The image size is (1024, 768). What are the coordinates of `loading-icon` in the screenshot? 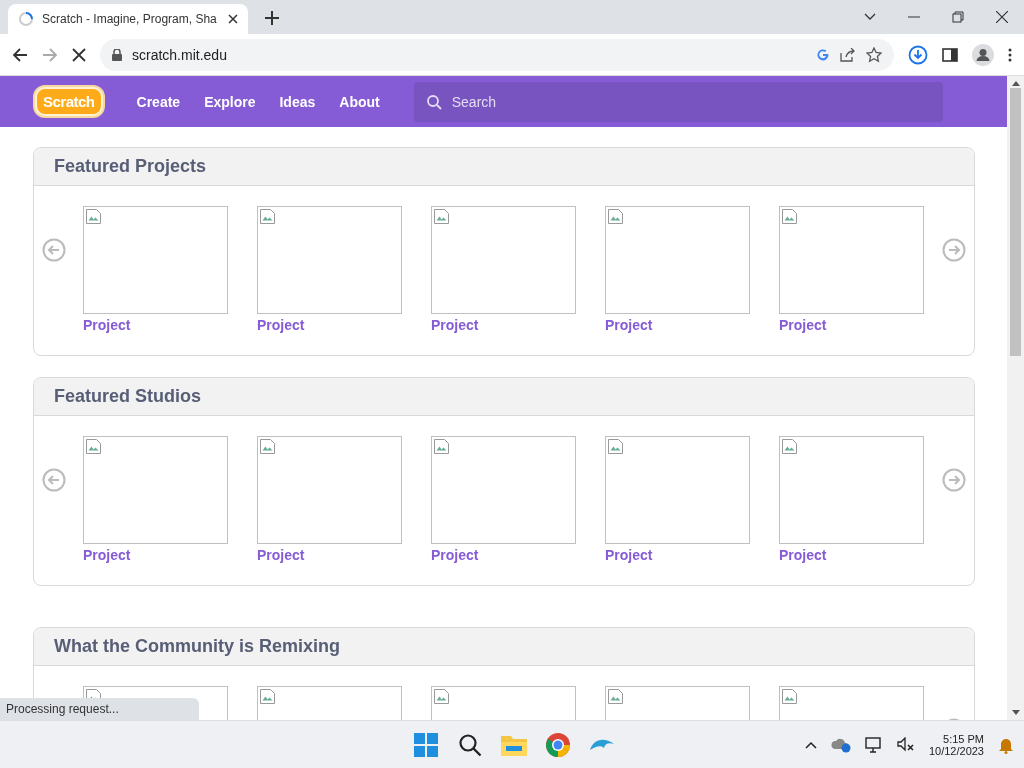 It's located at (26, 19).